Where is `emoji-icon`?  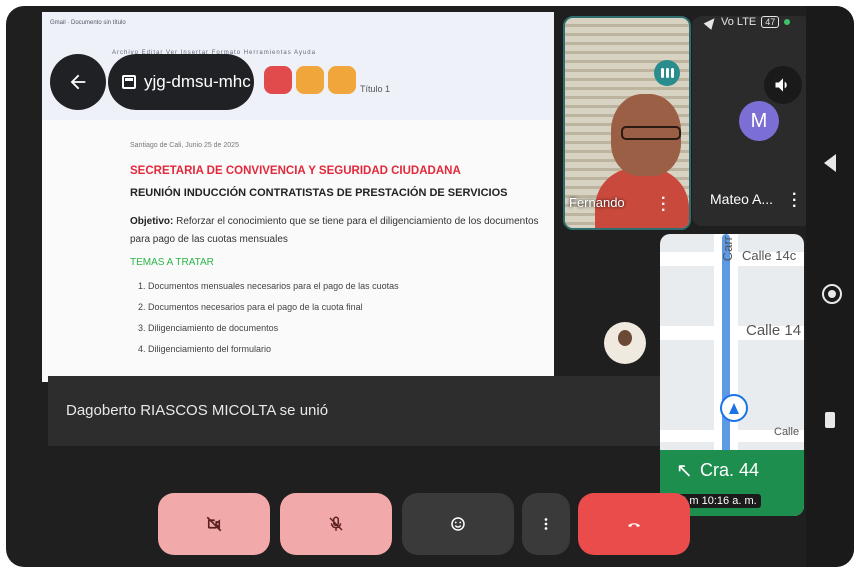 emoji-icon is located at coordinates (458, 524).